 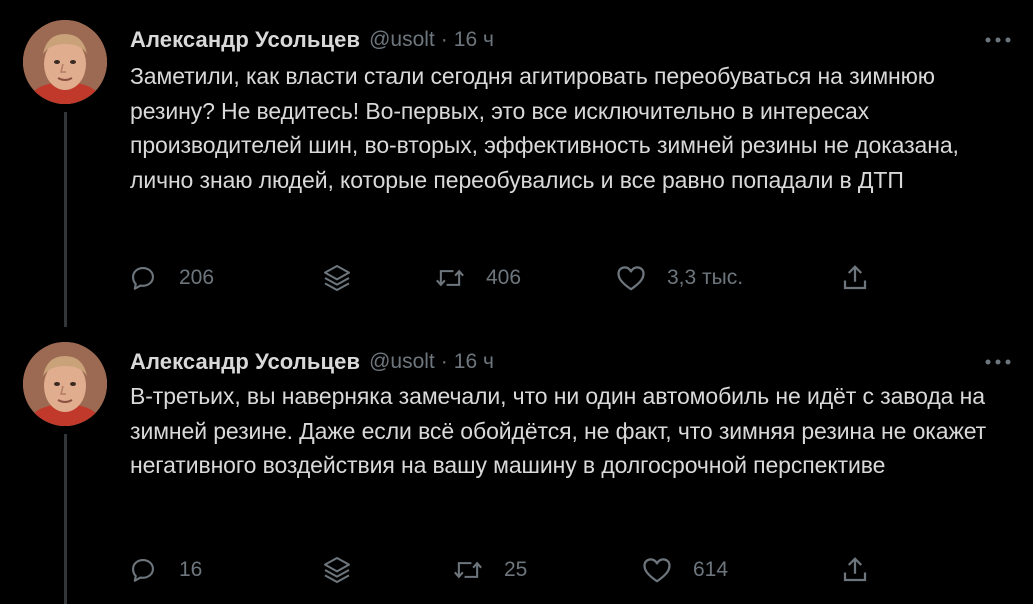 What do you see at coordinates (489, 570) in the screenshot?
I see `retweet-button: 25` at bounding box center [489, 570].